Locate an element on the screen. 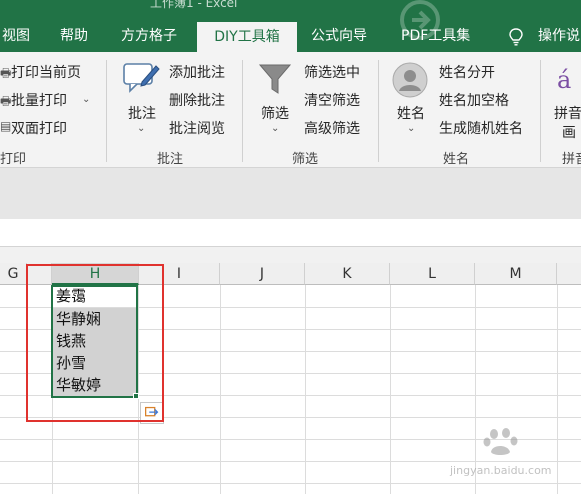 This screenshot has height=494, width=581. column-header-L: L is located at coordinates (432, 274).